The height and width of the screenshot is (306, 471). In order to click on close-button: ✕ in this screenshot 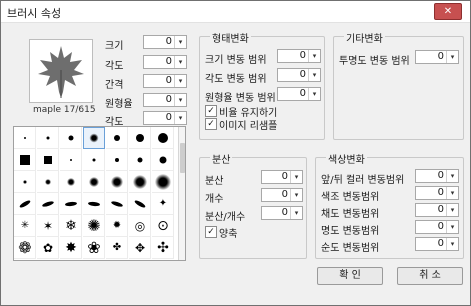, I will do `click(448, 11)`.